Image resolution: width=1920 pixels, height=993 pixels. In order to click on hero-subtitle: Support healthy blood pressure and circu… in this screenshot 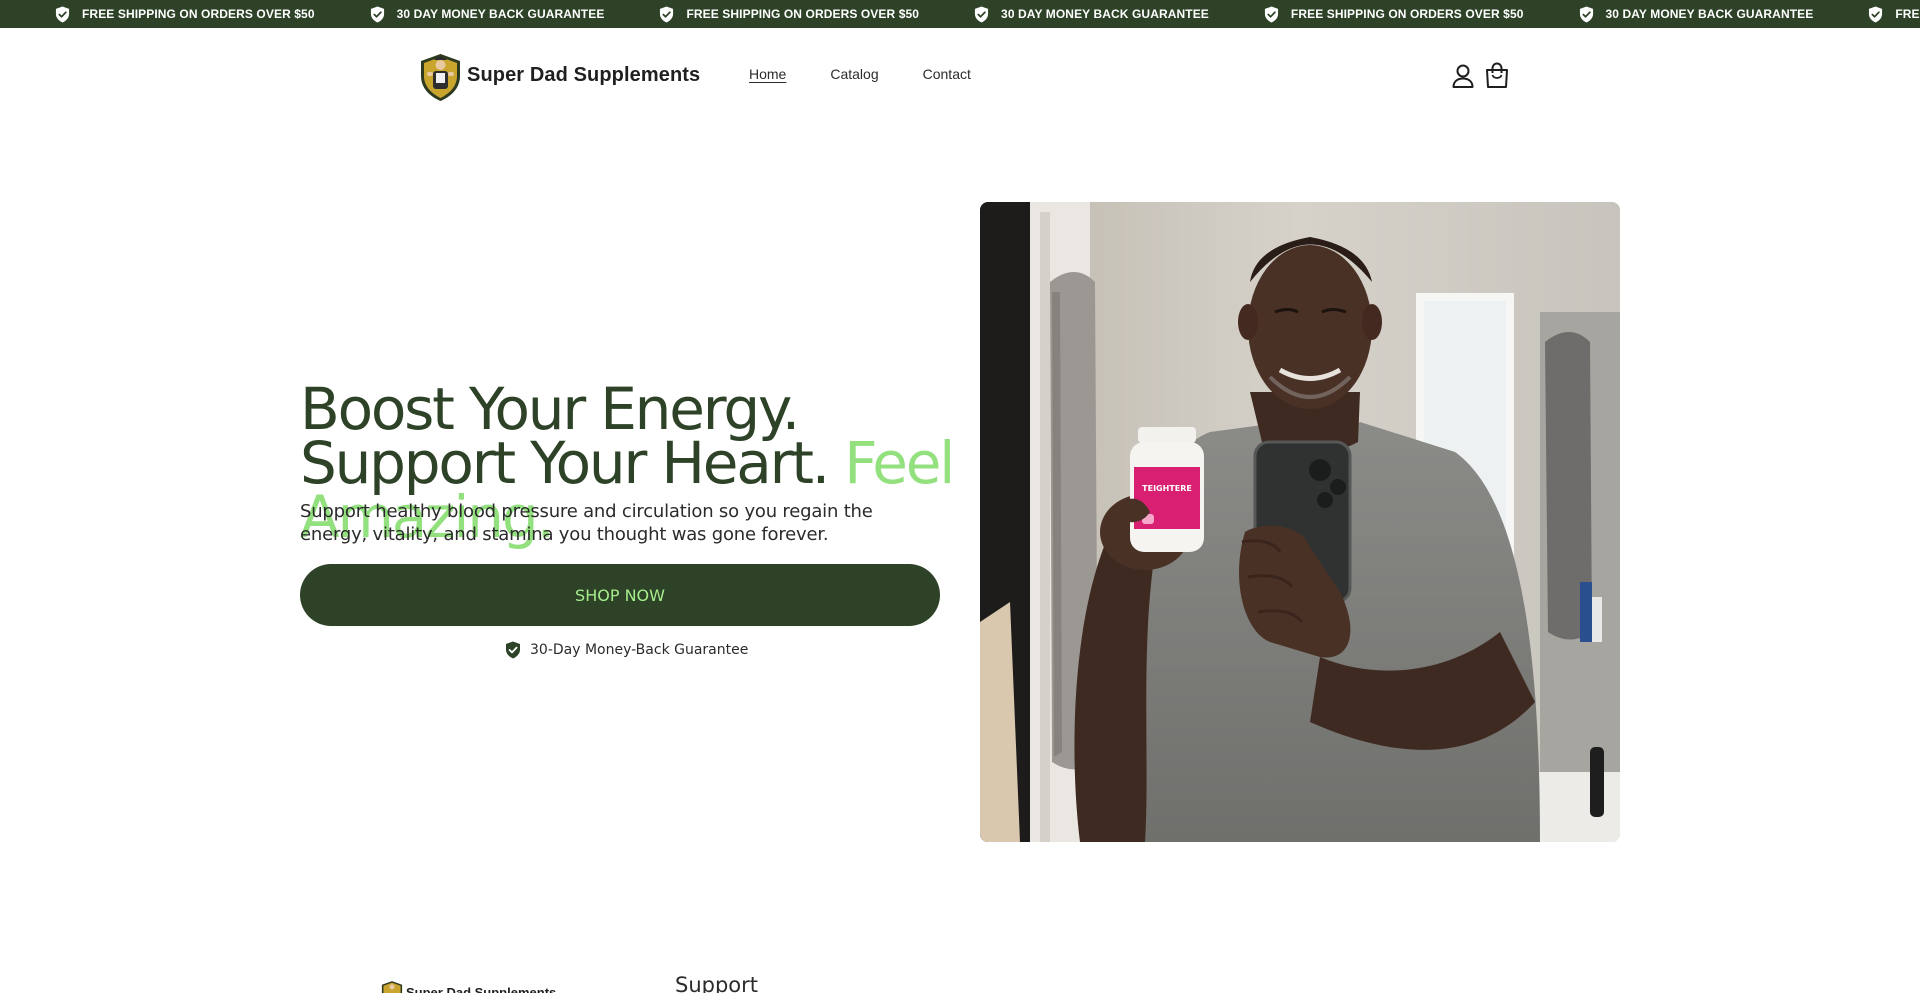, I will do `click(586, 523)`.